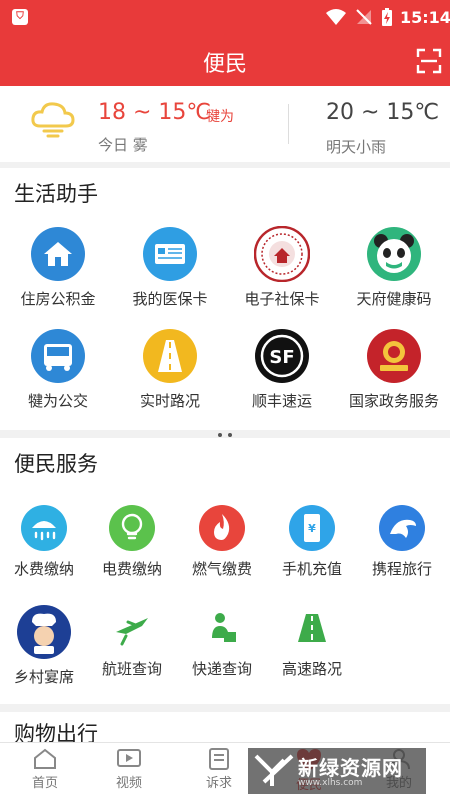 The width and height of the screenshot is (450, 800). I want to click on section-title-convenience: 便民服务, so click(56, 464).